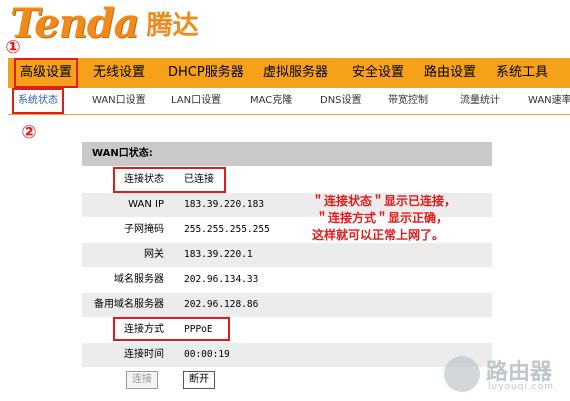  Describe the element at coordinates (144, 354) in the screenshot. I see `row-label: 连接时间` at that location.